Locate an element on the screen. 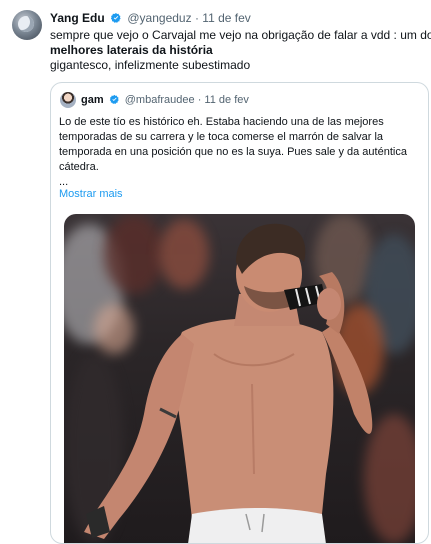 The height and width of the screenshot is (544, 431). tweet-header: Yang Edu @yangeduz · 11 de fev is located at coordinates (150, 18).